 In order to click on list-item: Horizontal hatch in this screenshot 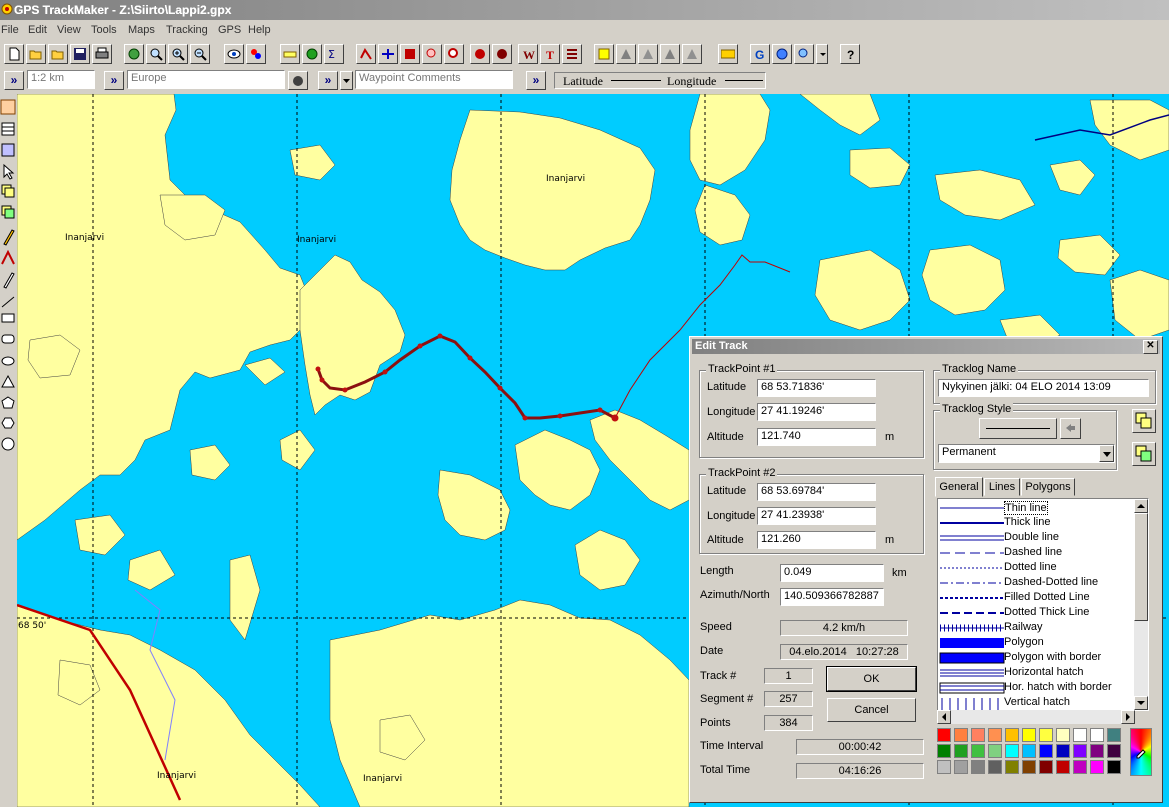, I will do `click(1037, 672)`.